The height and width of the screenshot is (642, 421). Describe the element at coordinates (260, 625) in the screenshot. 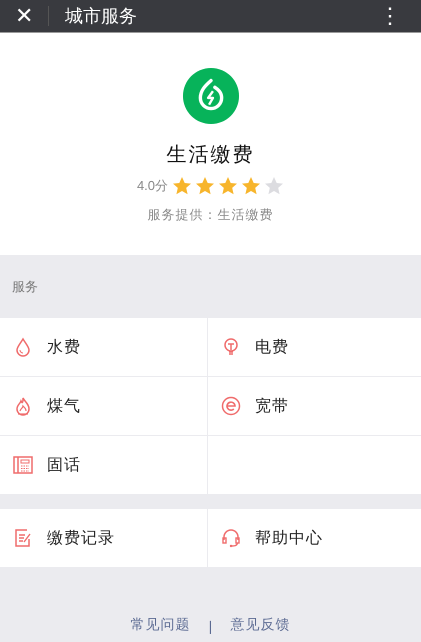

I see `footer-link: 意见反馈` at that location.